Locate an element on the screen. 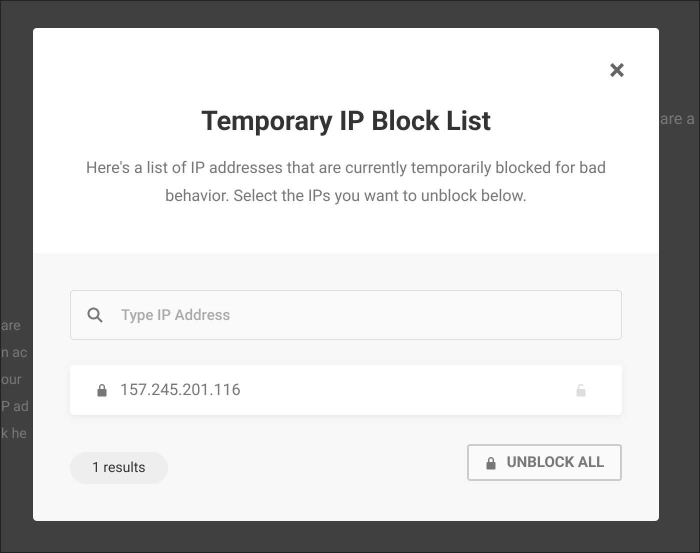 Image resolution: width=700 pixels, height=553 pixels. unblock-button is located at coordinates (581, 390).